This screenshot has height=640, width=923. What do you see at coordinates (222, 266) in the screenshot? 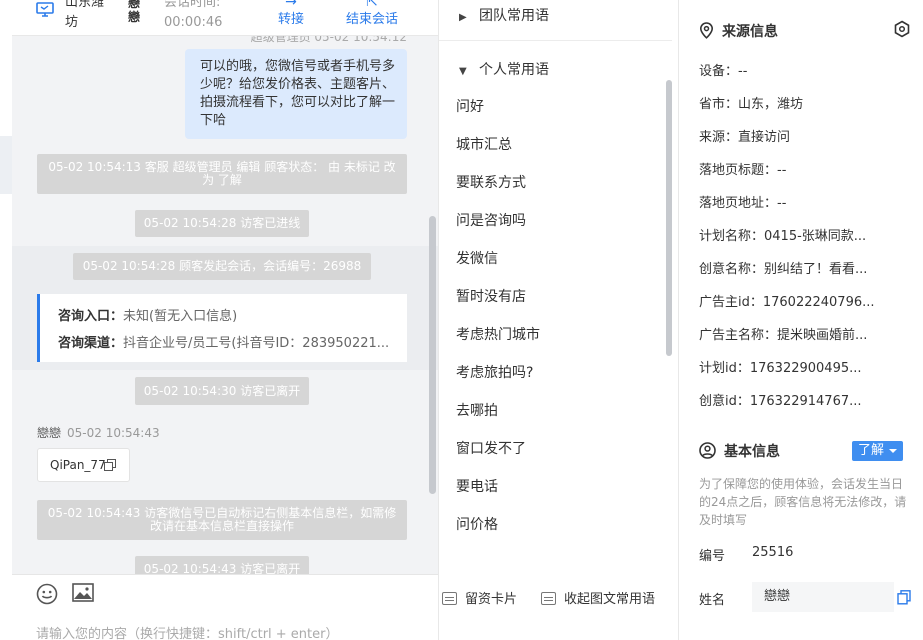
I see `system-message: 05-02 10:54:28 顾客发起会话，会话编号：26988` at bounding box center [222, 266].